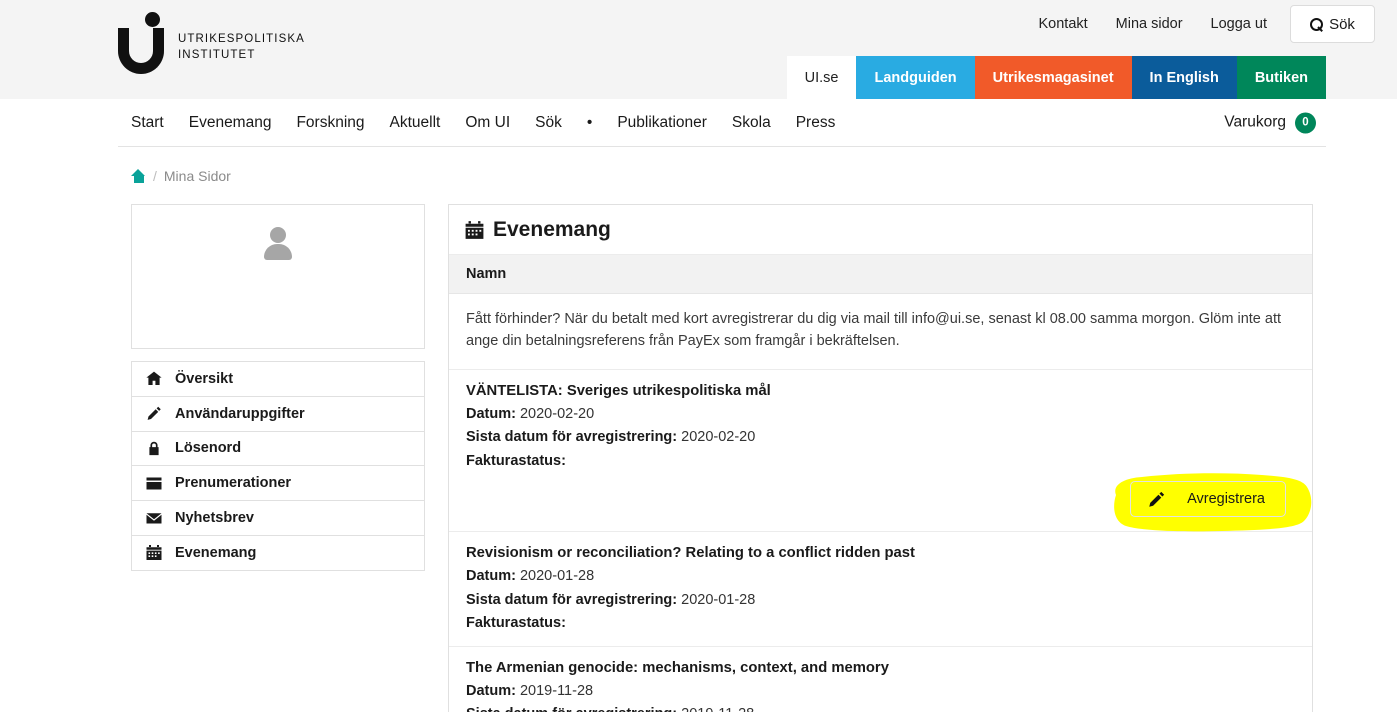 Image resolution: width=1397 pixels, height=712 pixels. Describe the element at coordinates (204, 378) in the screenshot. I see `sidebar-item-label: Översikt` at that location.